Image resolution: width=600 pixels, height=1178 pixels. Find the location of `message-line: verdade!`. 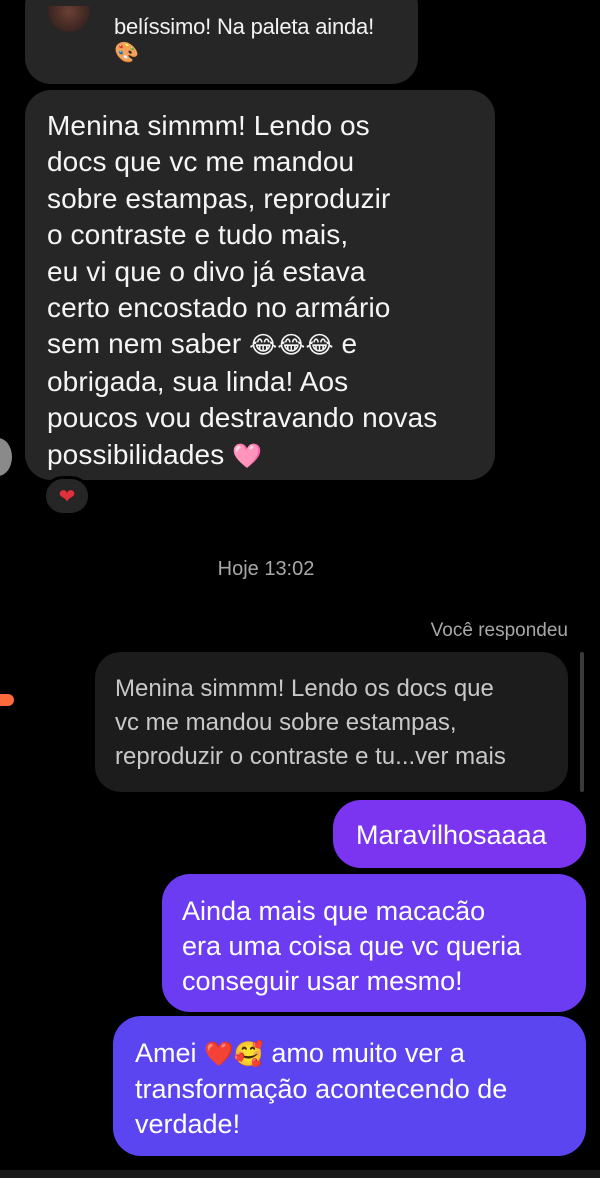

message-line: verdade! is located at coordinates (188, 1124).